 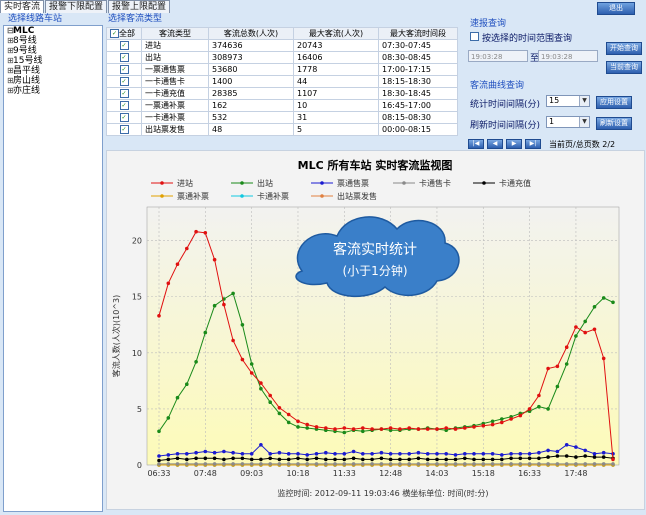 I want to click on refresh-select: 1 ▼, so click(x=568, y=122).